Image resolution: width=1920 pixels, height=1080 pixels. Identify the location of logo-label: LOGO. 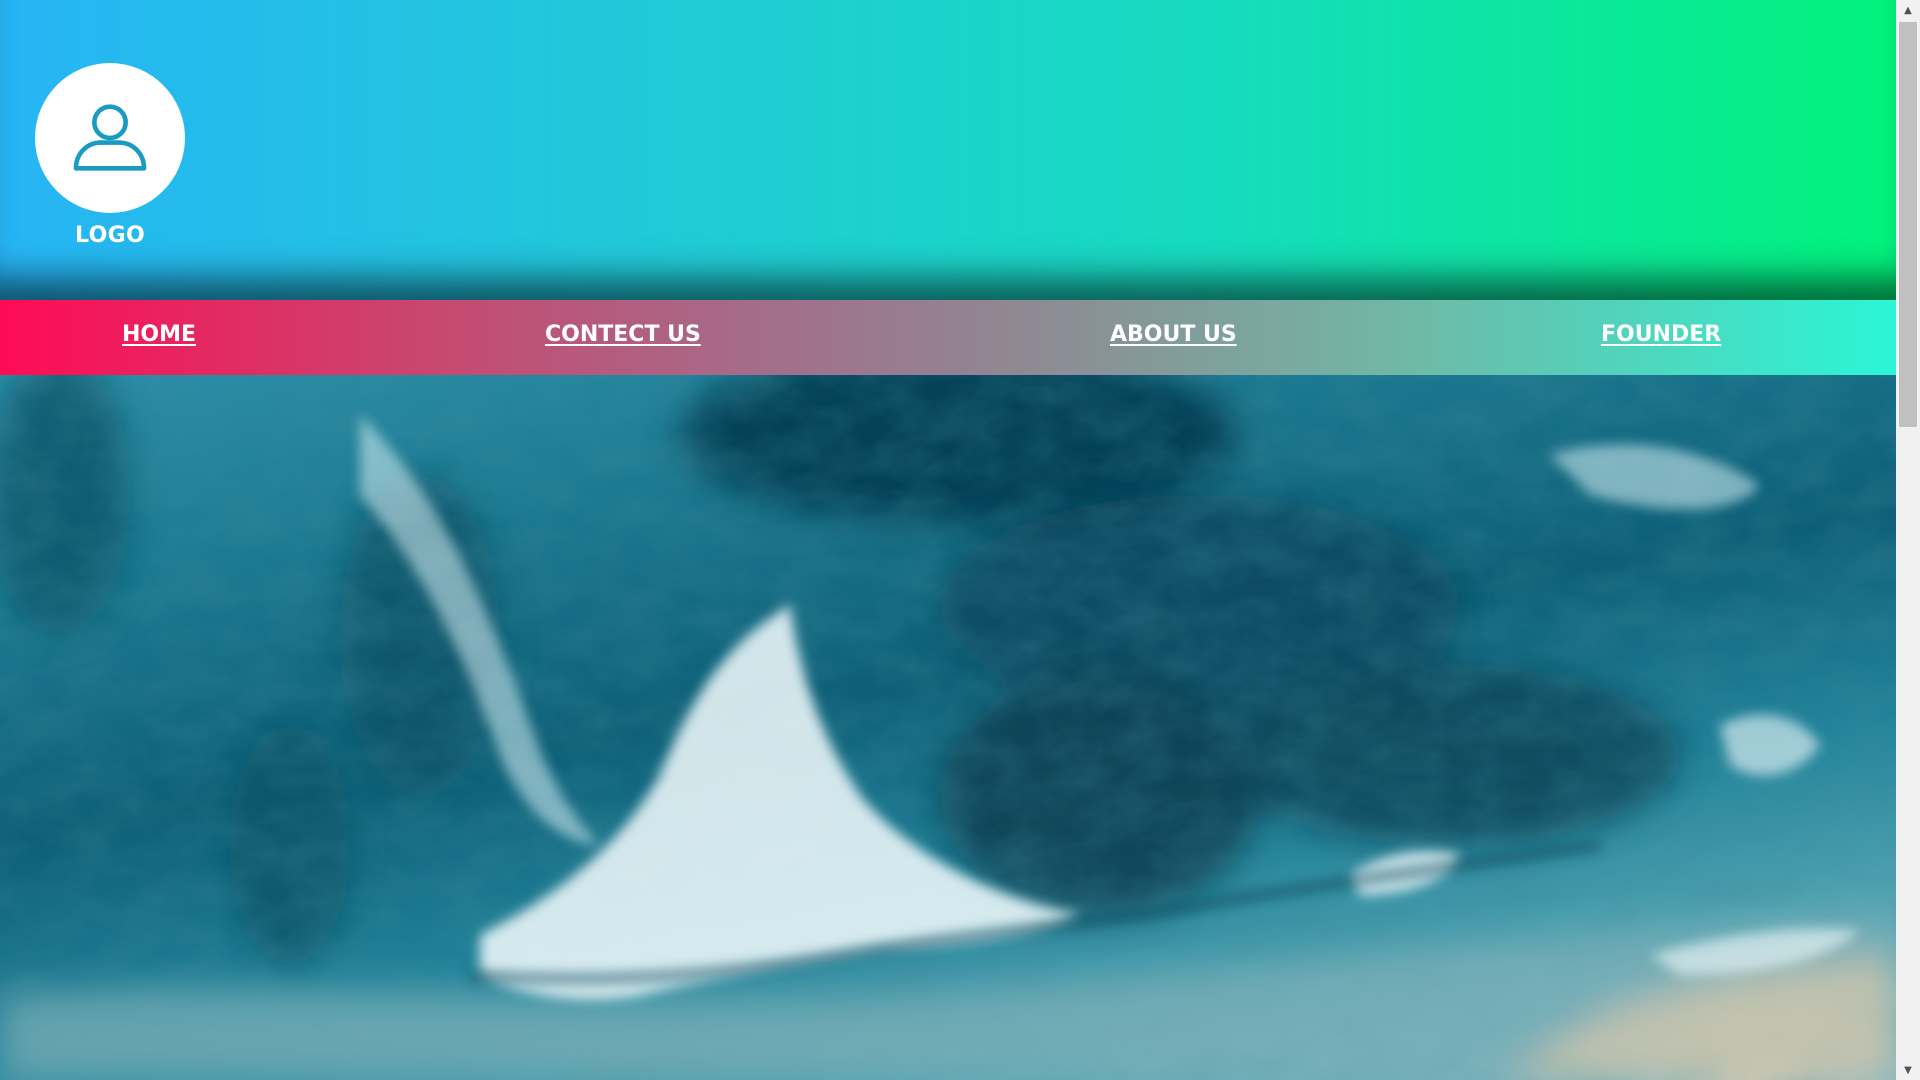
(110, 235).